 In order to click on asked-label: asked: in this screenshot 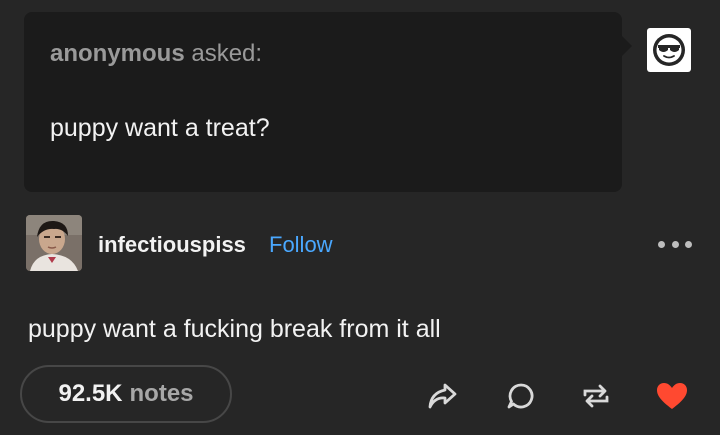, I will do `click(227, 53)`.